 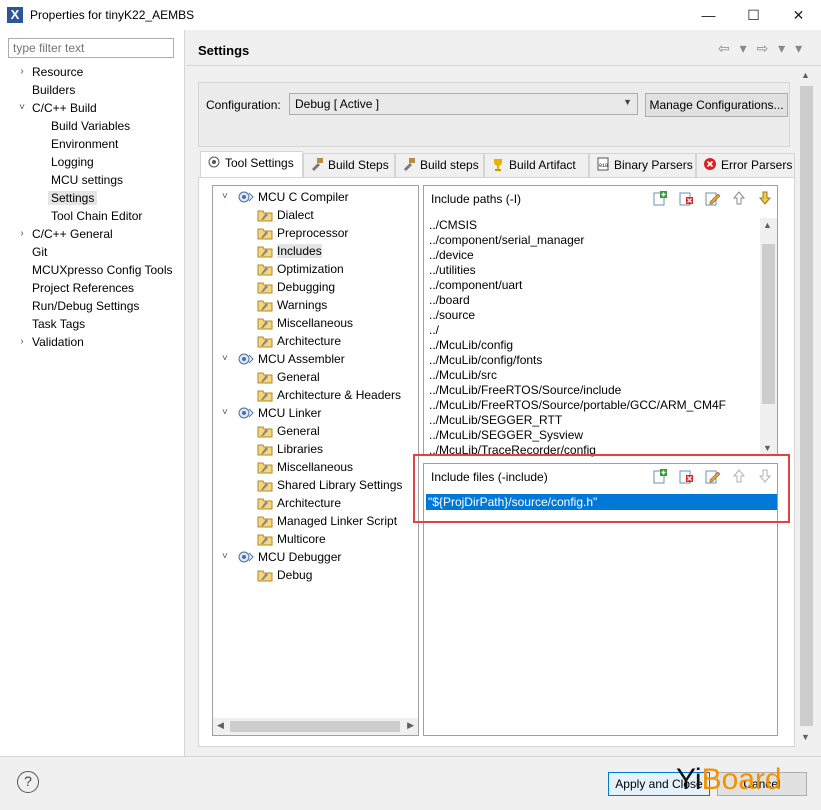 I want to click on nav-item-logging: Logging, so click(x=72, y=162).